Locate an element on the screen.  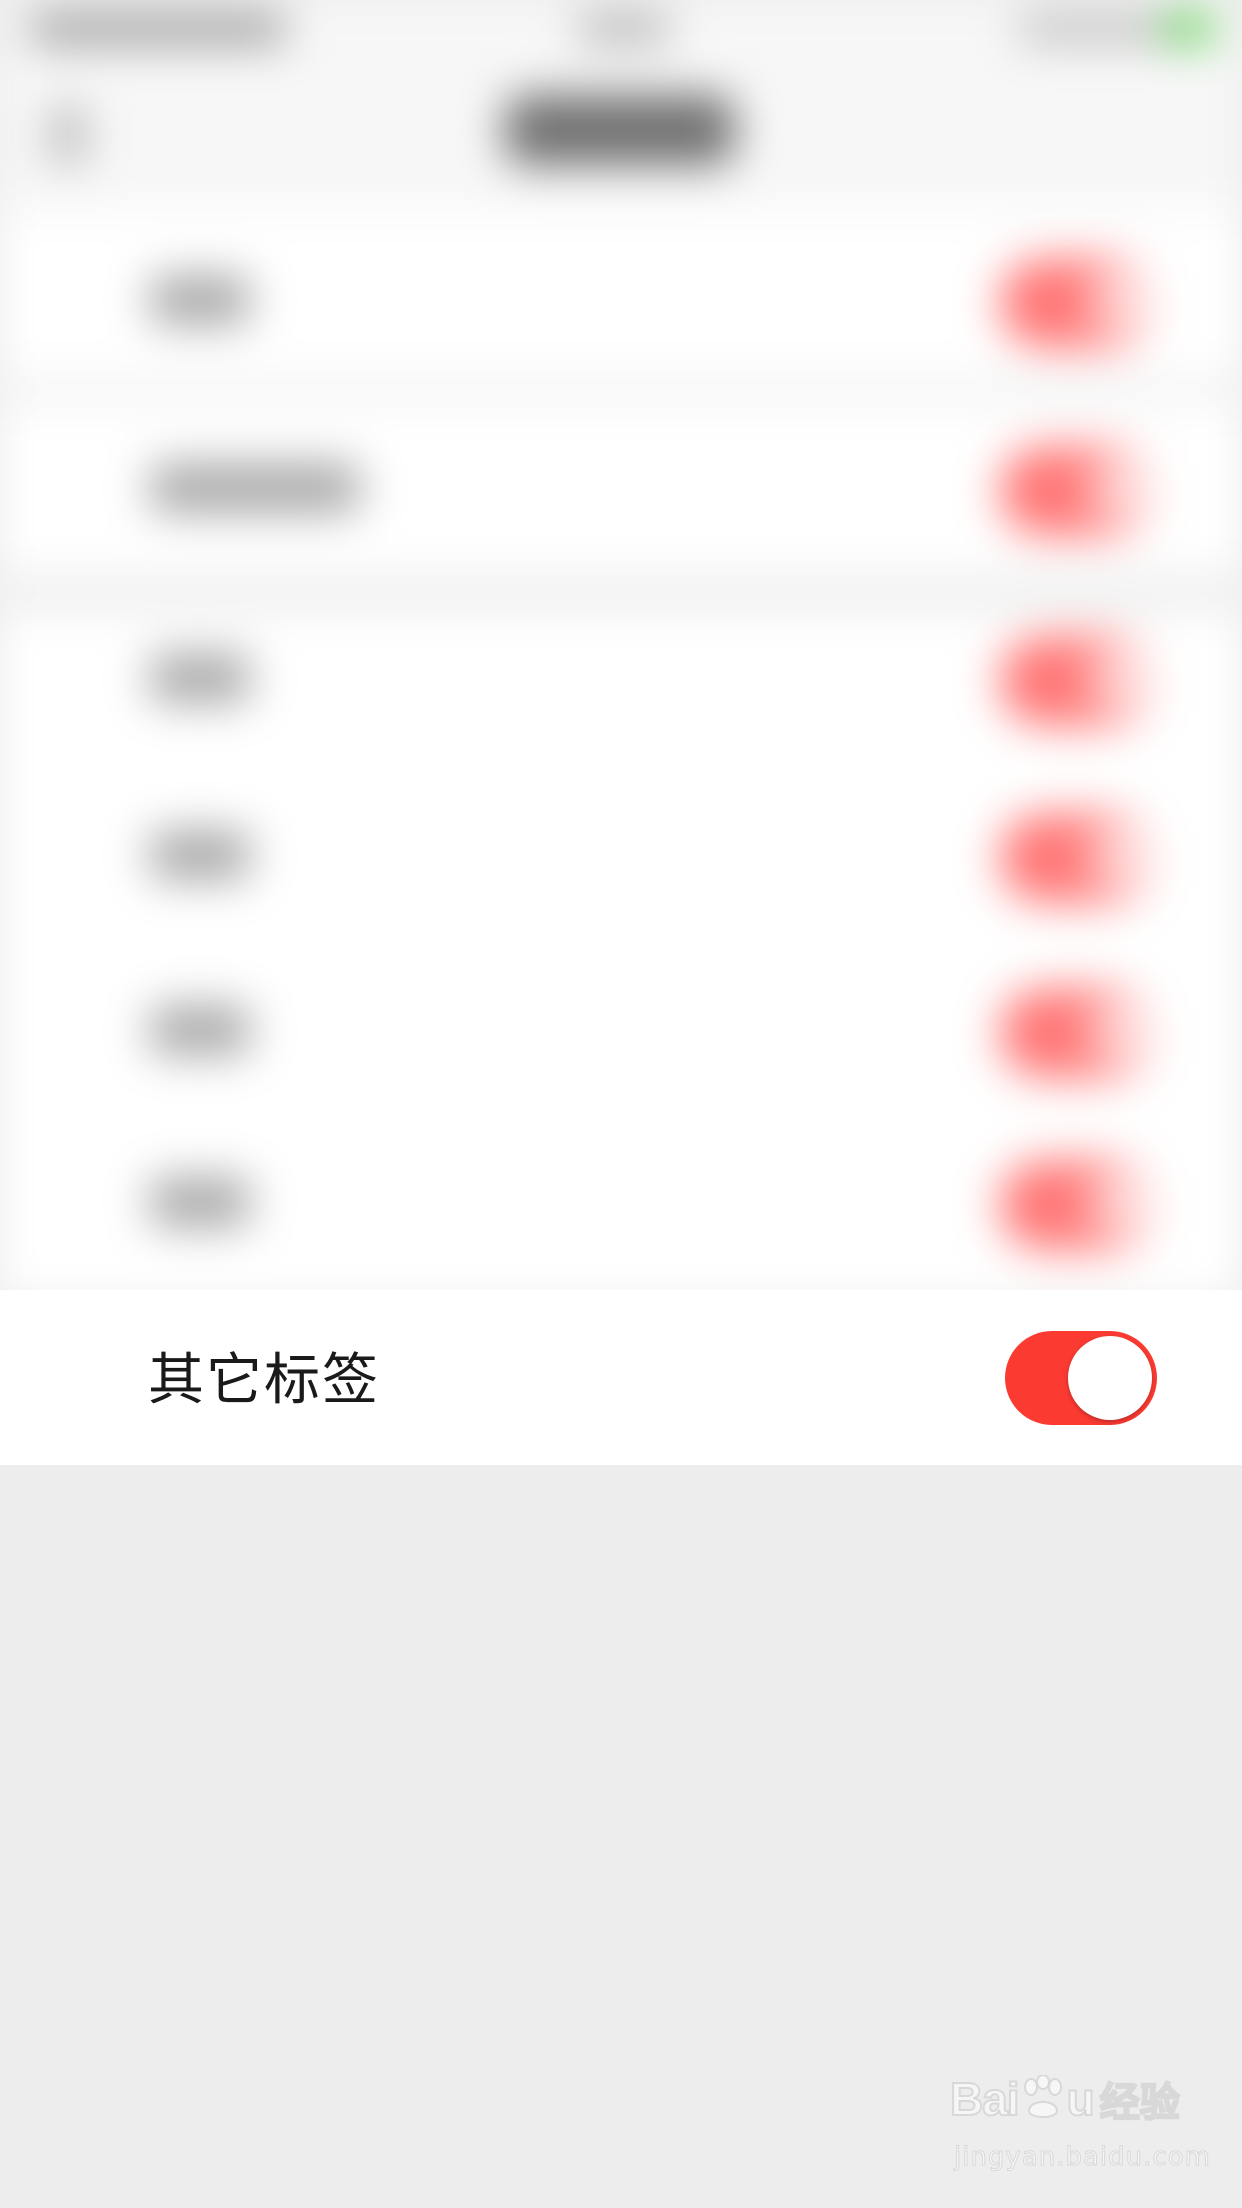
other-tags-toggle is located at coordinates (1081, 1378).